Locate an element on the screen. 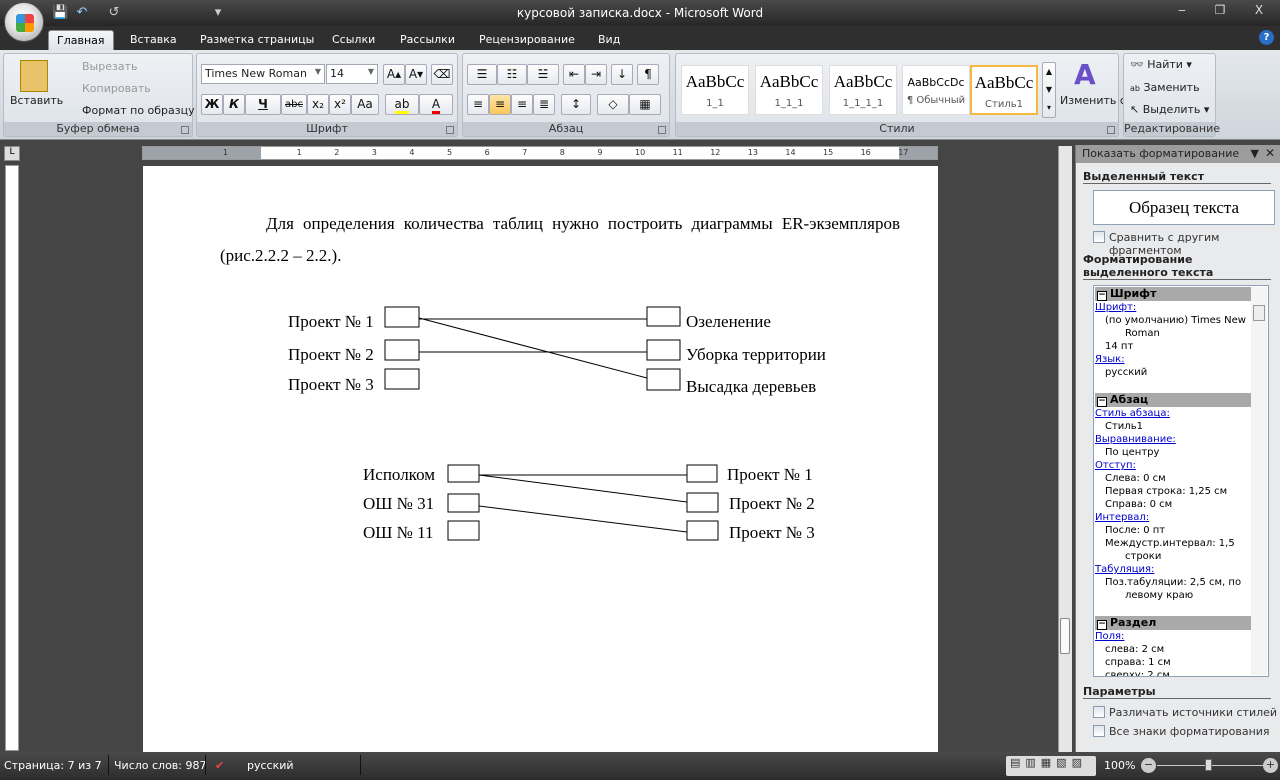 The image size is (1280, 780). tabs-link: Табуляция: is located at coordinates (1174, 569).